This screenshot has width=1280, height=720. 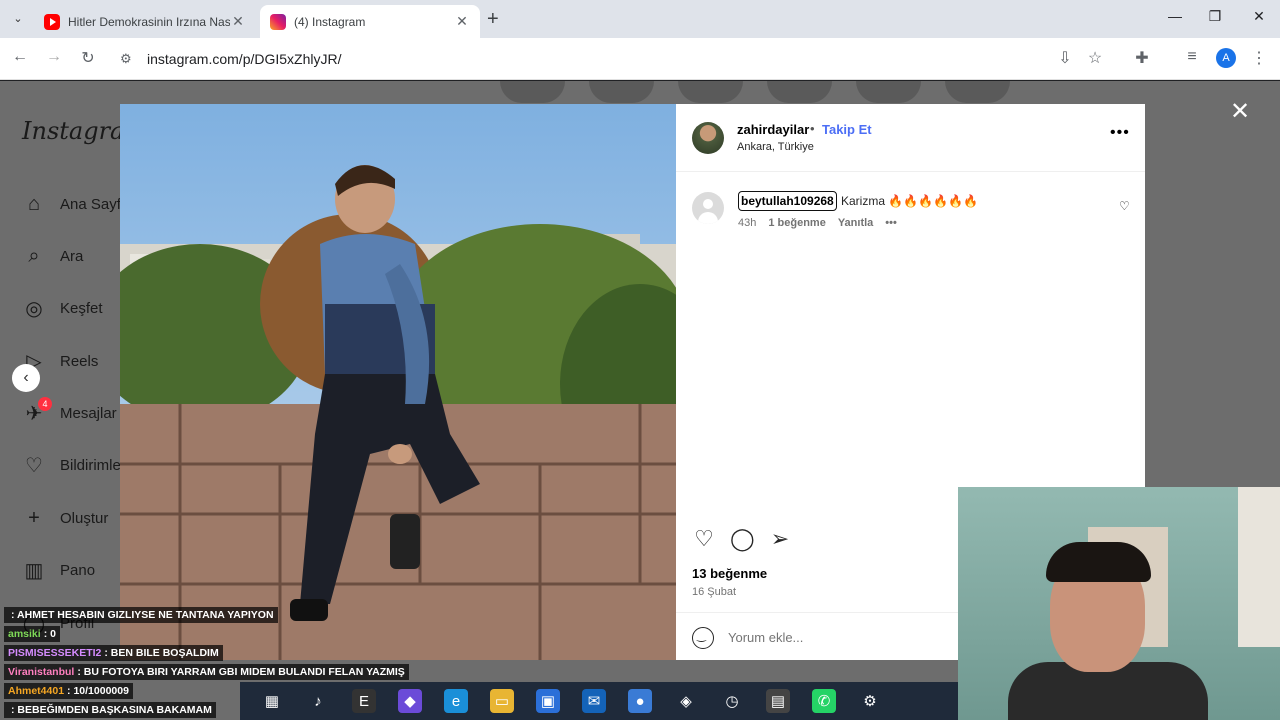 I want to click on bookmark-star-icon: ☆, so click(x=1095, y=58).